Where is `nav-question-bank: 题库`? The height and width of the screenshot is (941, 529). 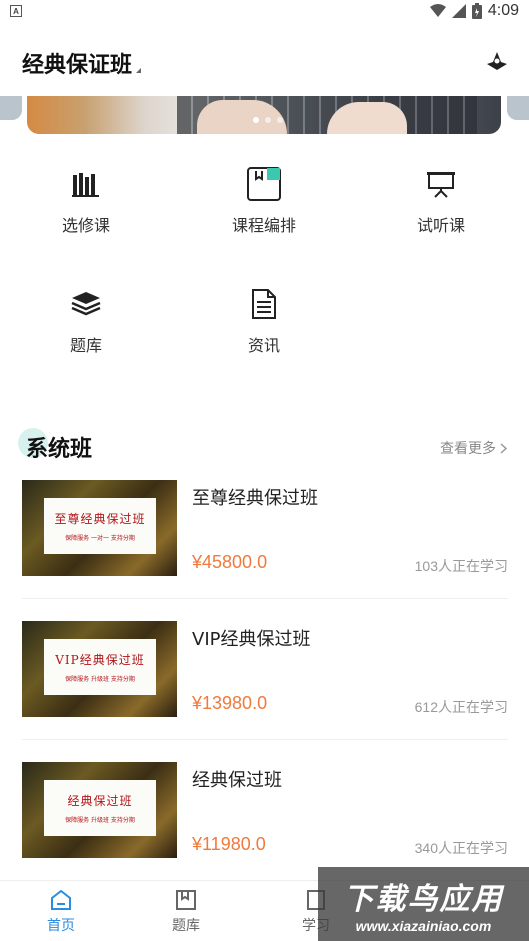
nav-question-bank: 题库 is located at coordinates (186, 912).